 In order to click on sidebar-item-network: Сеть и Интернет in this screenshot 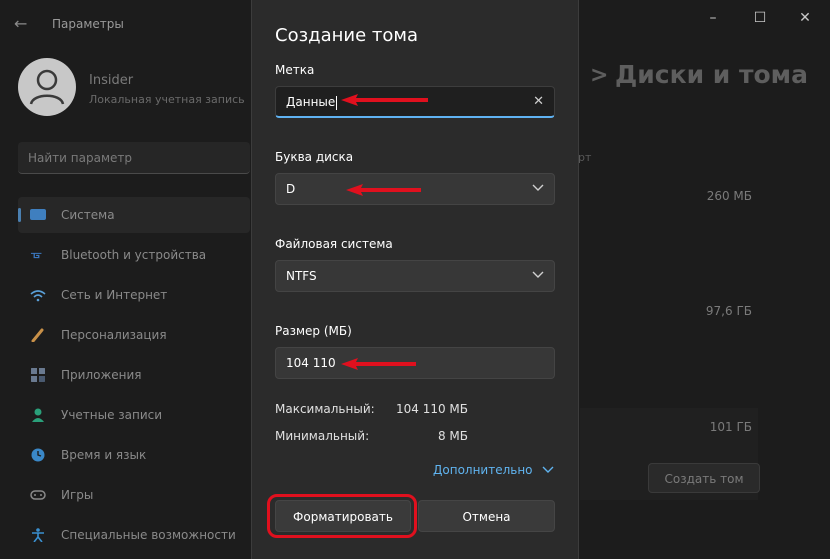, I will do `click(134, 295)`.